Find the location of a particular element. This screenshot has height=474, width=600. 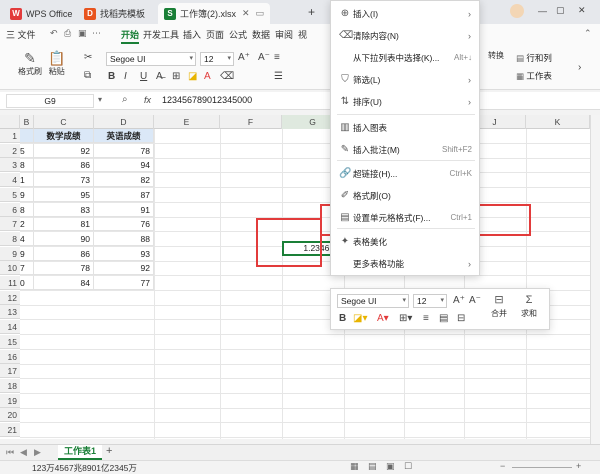

select-all-corner is located at coordinates (10, 122).